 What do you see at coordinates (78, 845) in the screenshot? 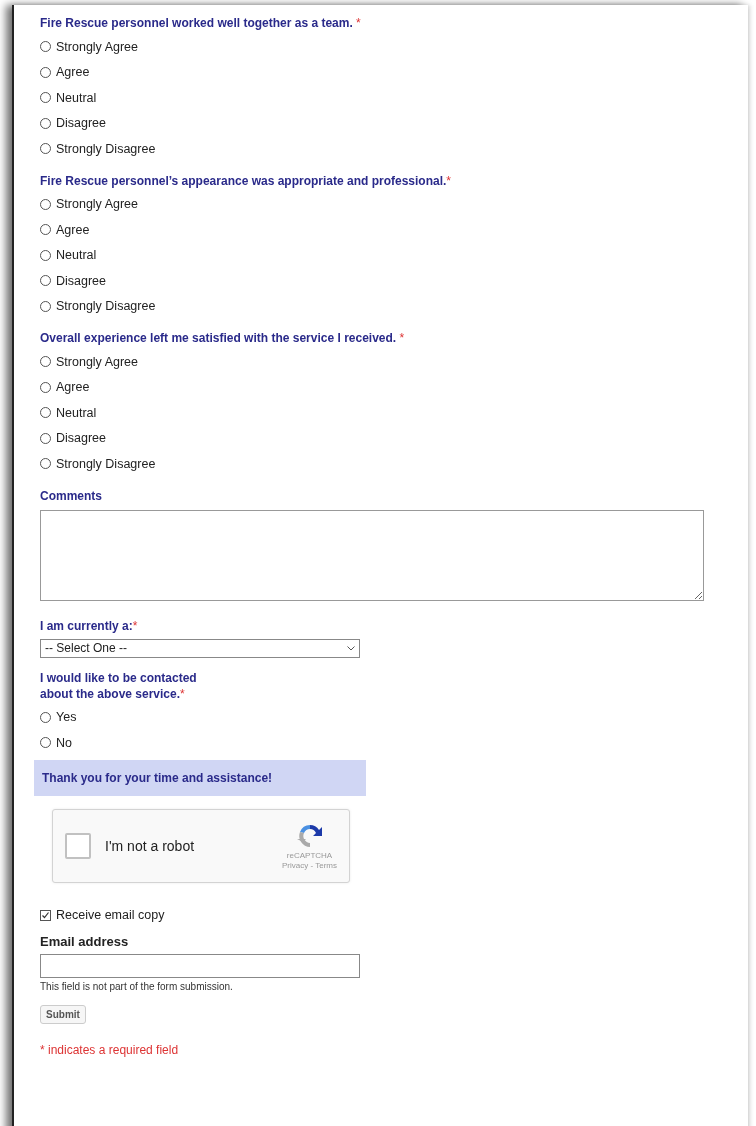
I see `captcha-checkbox` at bounding box center [78, 845].